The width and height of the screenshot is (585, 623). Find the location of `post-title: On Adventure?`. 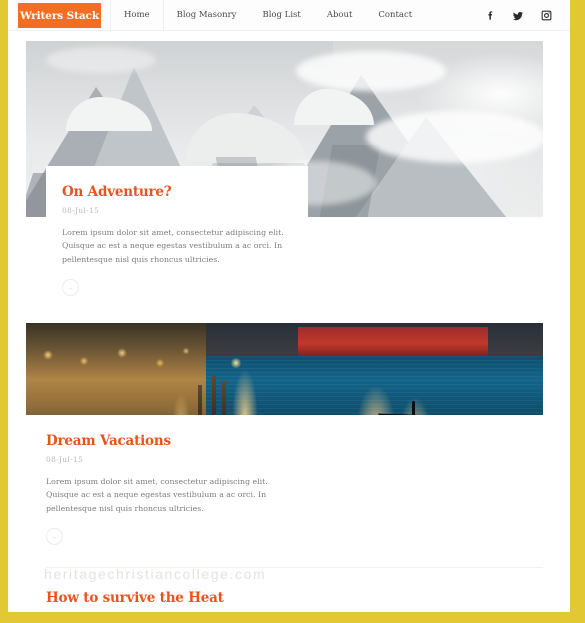

post-title: On Adventure? is located at coordinates (177, 192).